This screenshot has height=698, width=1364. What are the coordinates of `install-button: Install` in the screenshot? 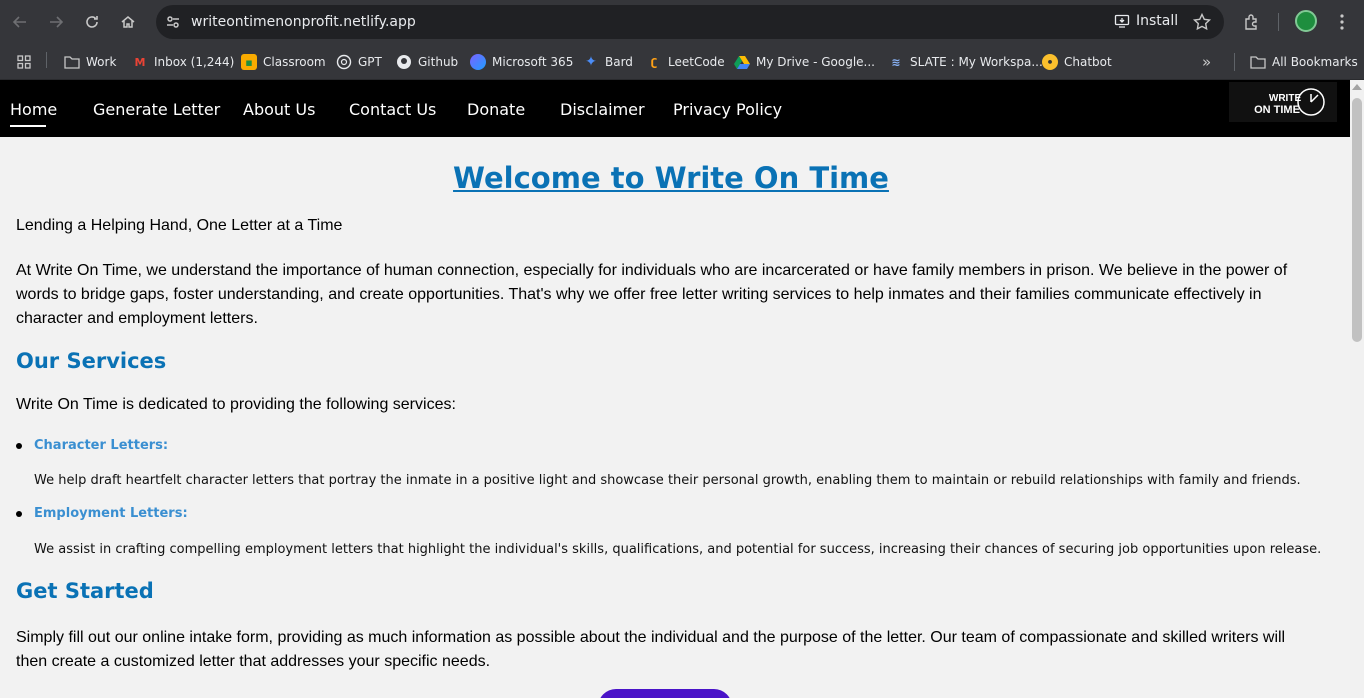 It's located at (1146, 21).